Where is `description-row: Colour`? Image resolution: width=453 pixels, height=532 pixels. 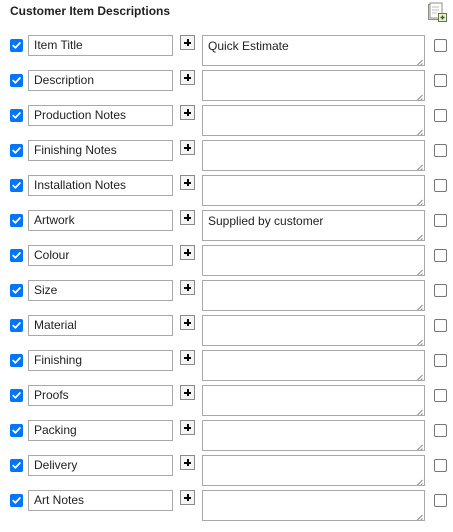 description-row: Colour is located at coordinates (226, 261).